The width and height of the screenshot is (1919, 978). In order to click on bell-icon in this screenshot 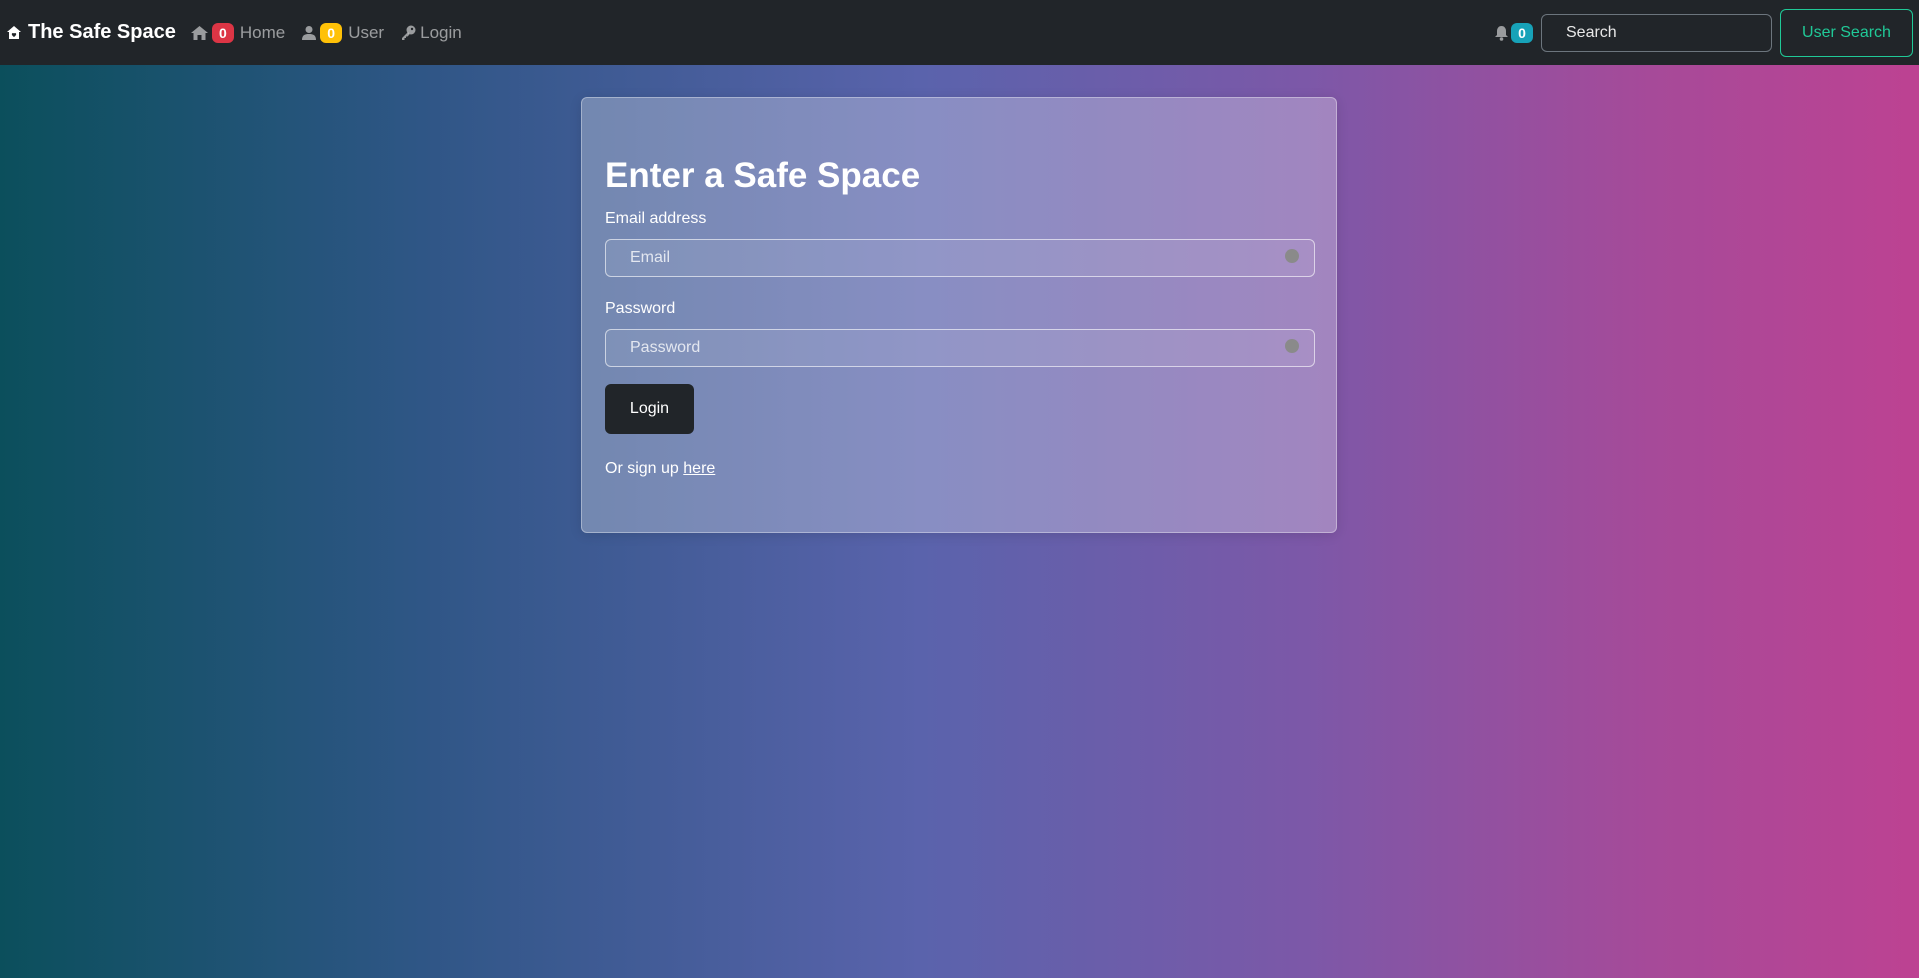, I will do `click(1501, 33)`.